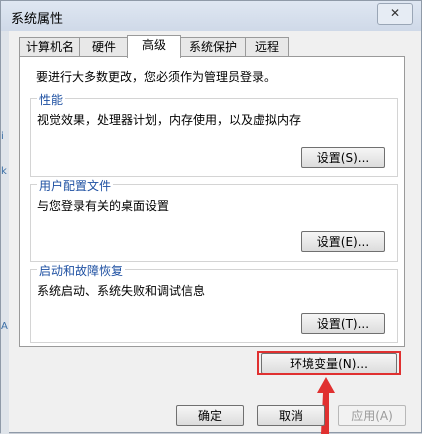 The height and width of the screenshot is (434, 422). Describe the element at coordinates (4, 326) in the screenshot. I see `background-fragment: A` at that location.